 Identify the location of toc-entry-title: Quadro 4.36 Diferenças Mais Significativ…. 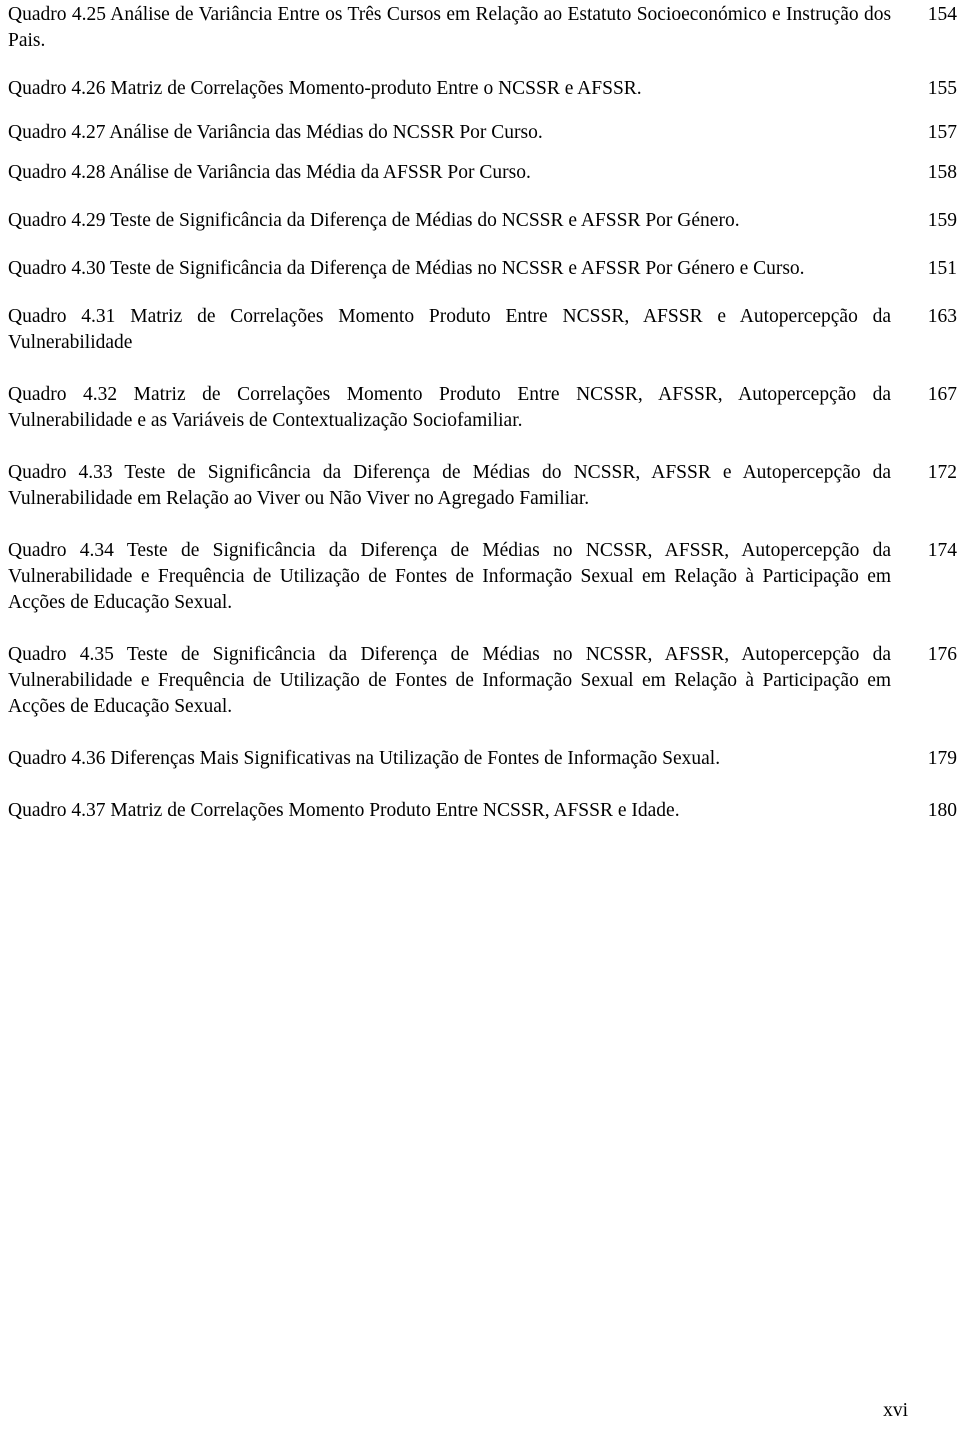
(364, 758).